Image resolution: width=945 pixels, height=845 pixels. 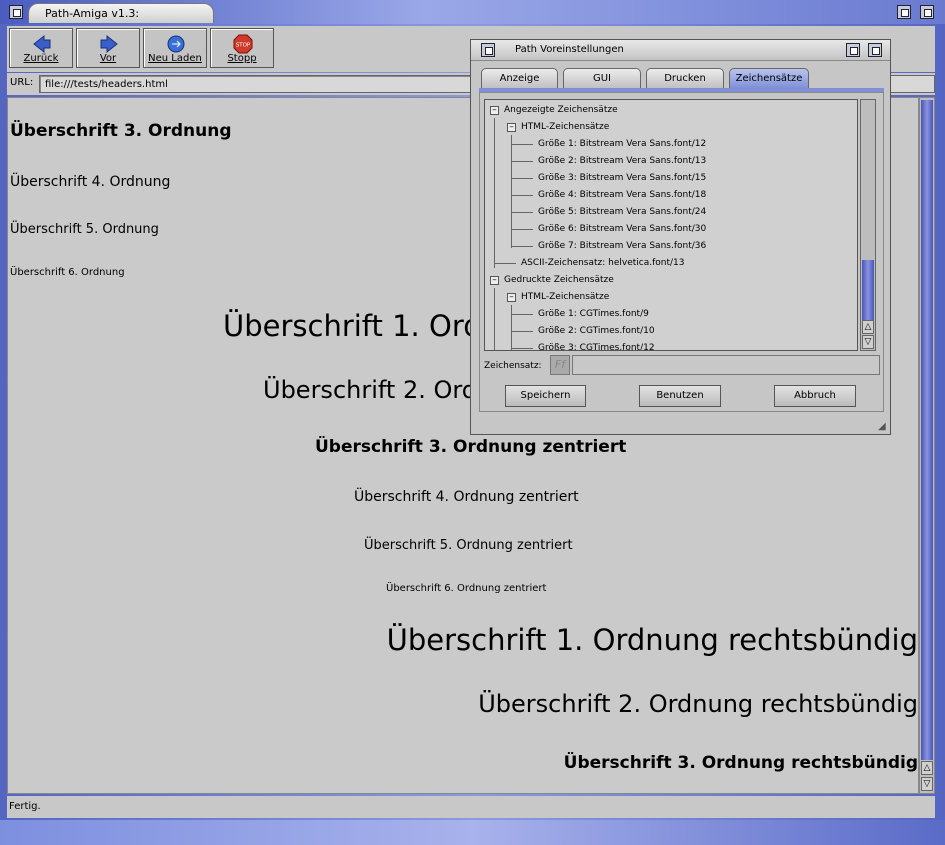 I want to click on tree-node-printed-fonts: Gedruckte Zeichensätze, so click(x=559, y=280).